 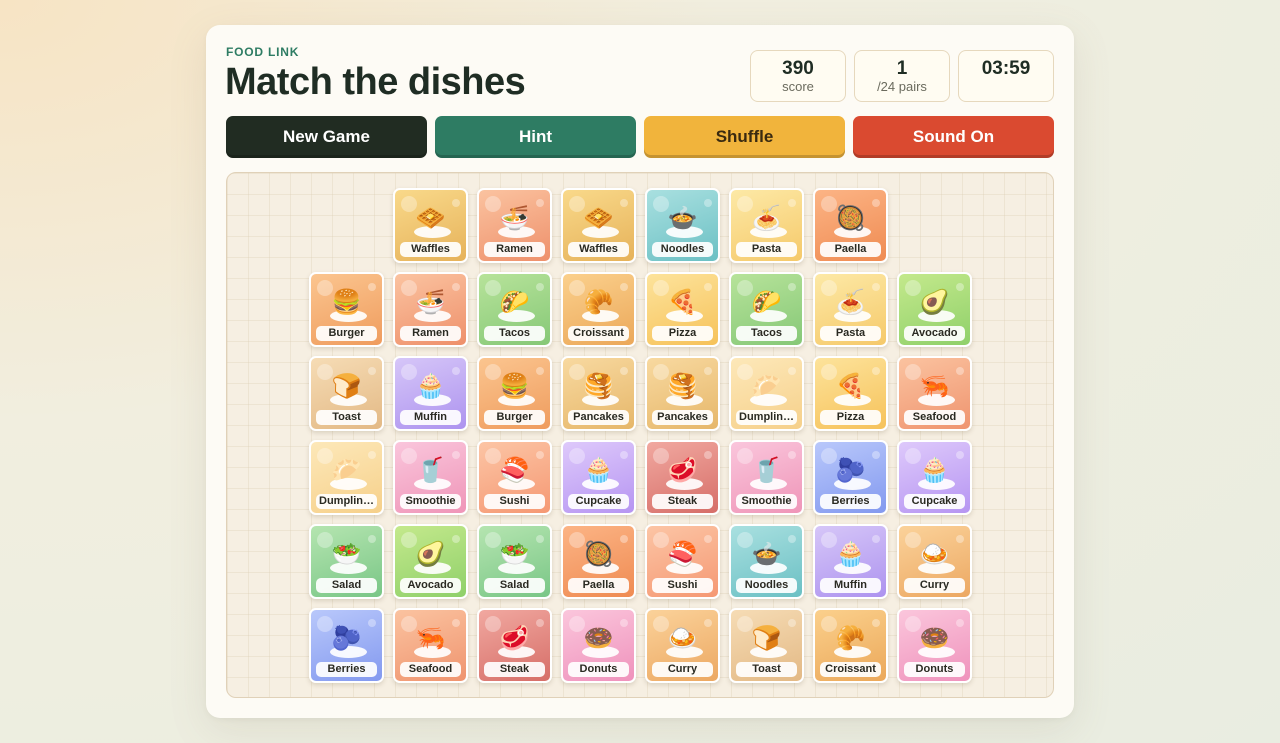 I want to click on page-title: Match the dishes, so click(x=375, y=82).